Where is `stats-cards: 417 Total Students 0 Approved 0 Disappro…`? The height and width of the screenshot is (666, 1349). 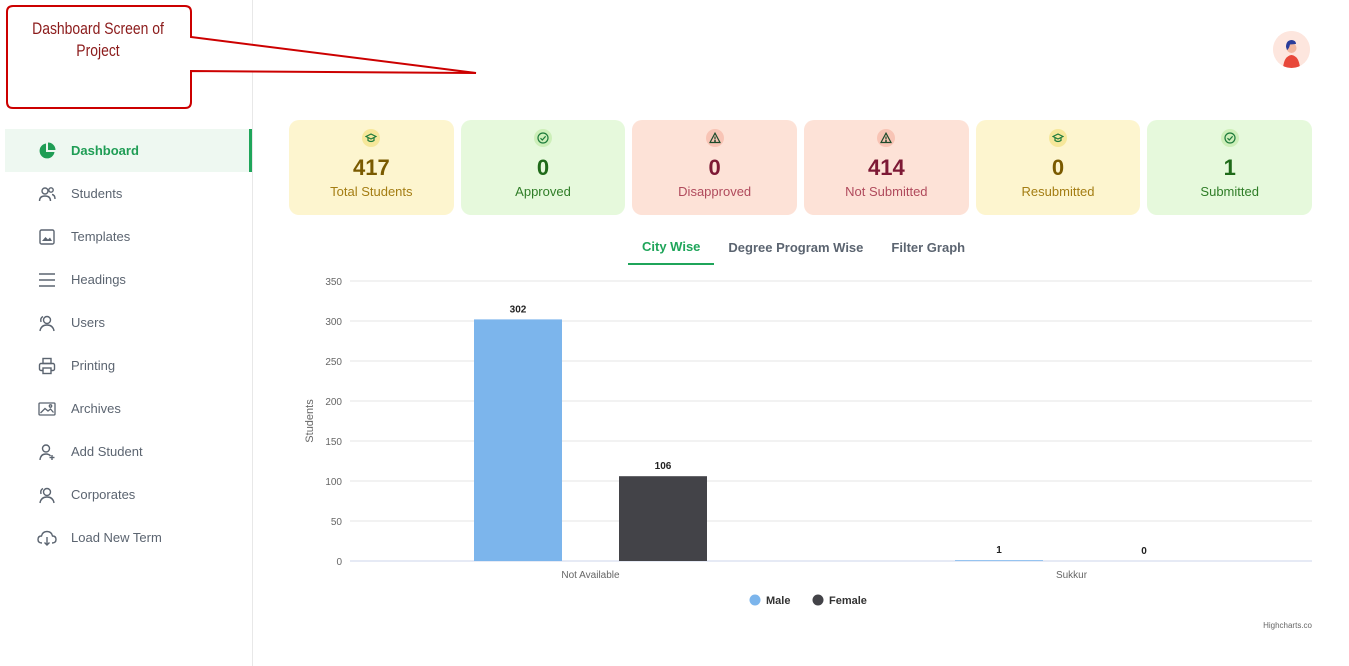
stats-cards: 417 Total Students 0 Approved 0 Disappro… is located at coordinates (801, 167).